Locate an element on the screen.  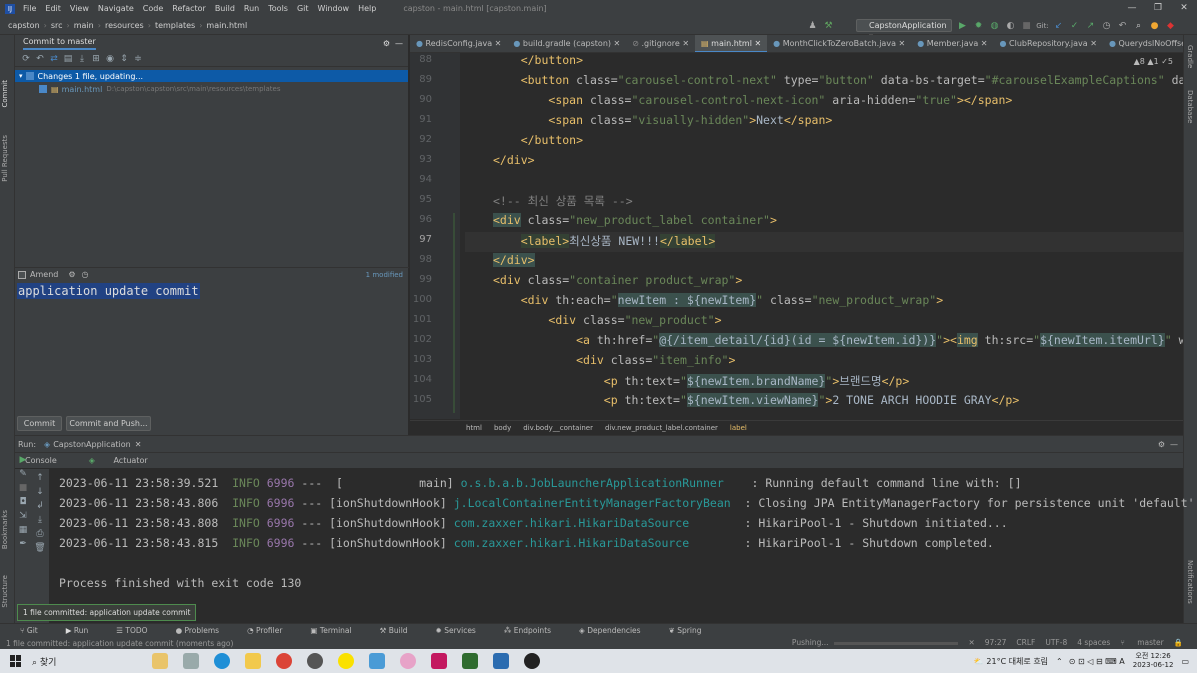
menu-view: View is located at coordinates (79, 8).